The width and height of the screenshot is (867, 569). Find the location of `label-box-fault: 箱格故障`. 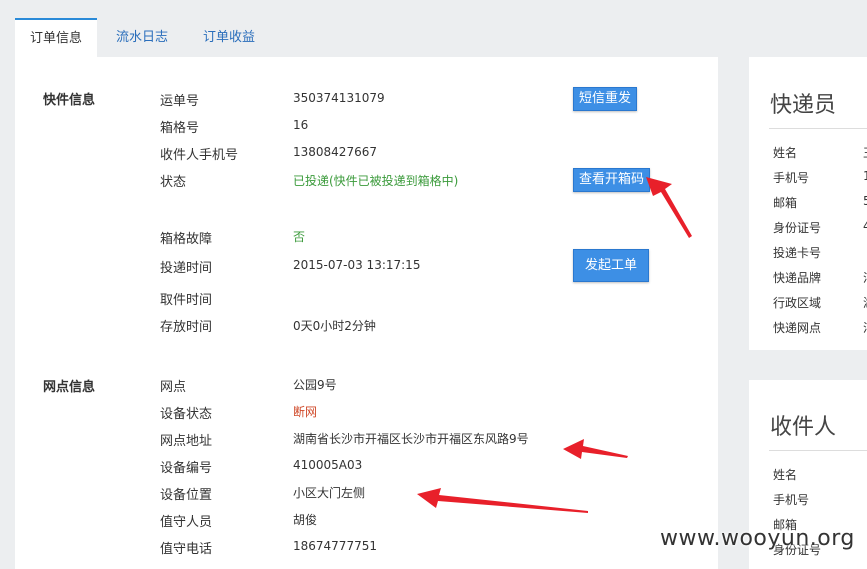

label-box-fault: 箱格故障 is located at coordinates (186, 239).